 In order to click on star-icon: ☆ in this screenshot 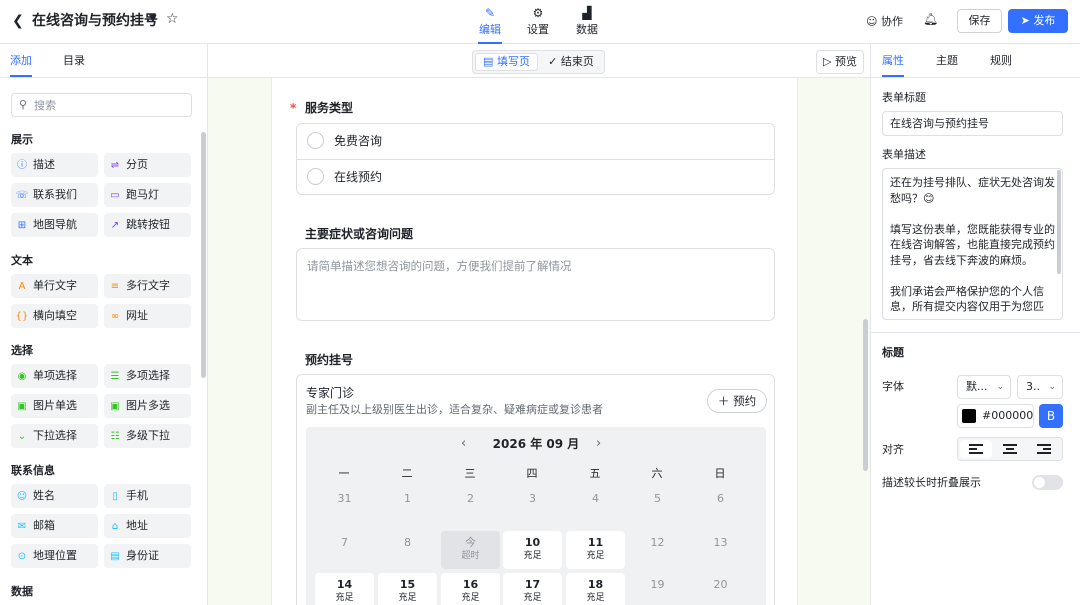, I will do `click(172, 19)`.